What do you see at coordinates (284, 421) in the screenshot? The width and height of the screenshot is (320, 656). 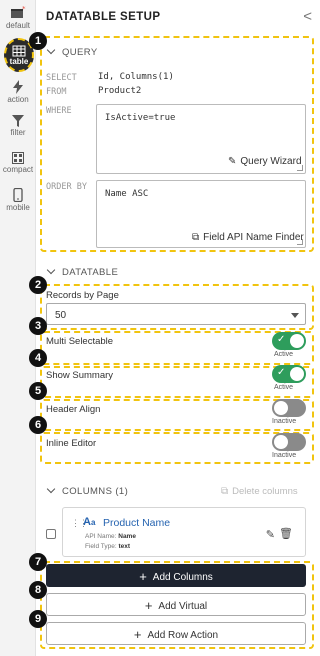 I see `header-align-status: Inactive` at bounding box center [284, 421].